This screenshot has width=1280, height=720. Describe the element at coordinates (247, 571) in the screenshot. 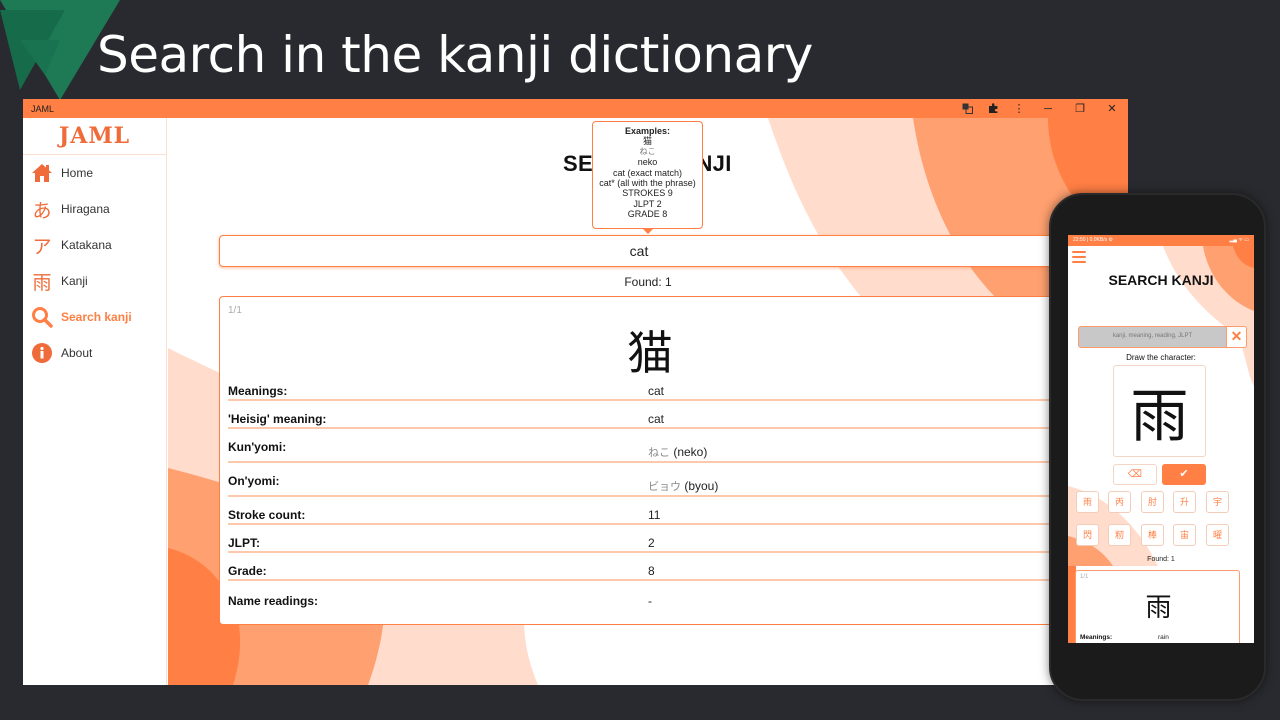

I see `row-label: Grade:` at that location.